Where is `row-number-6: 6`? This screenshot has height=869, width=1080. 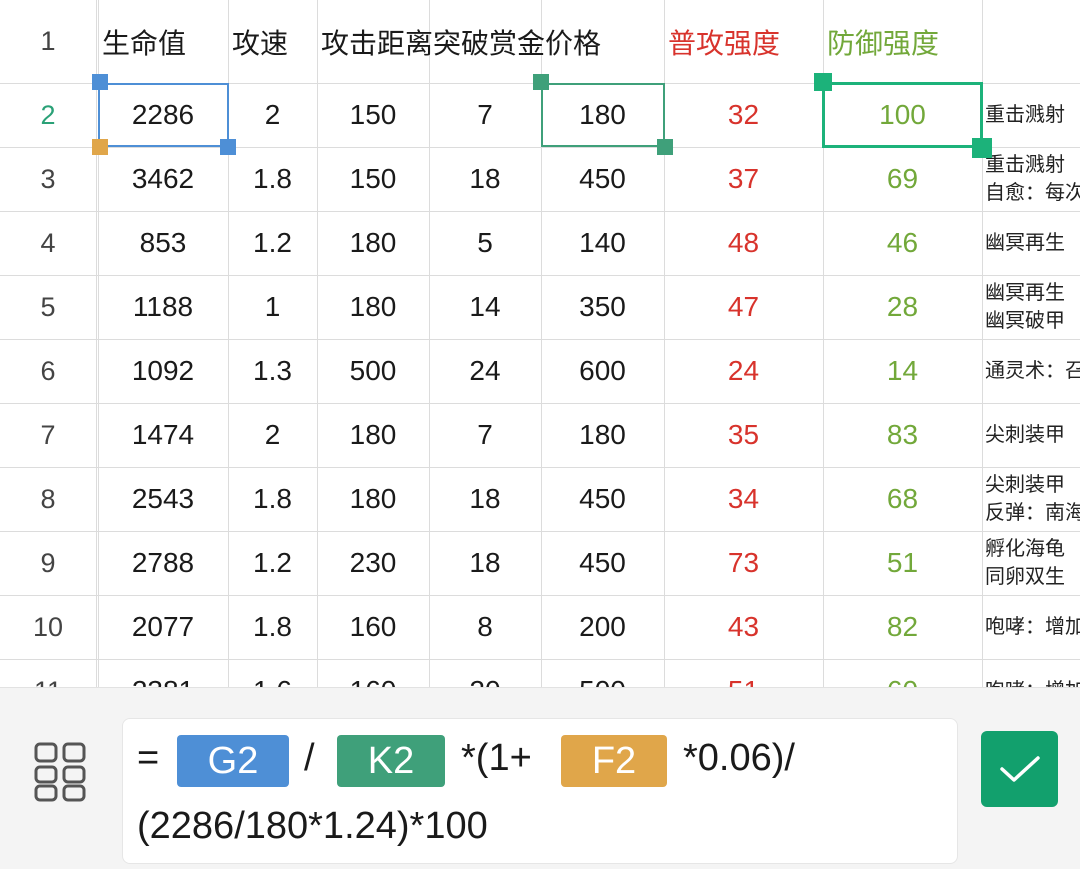
row-number-6: 6 is located at coordinates (48, 371).